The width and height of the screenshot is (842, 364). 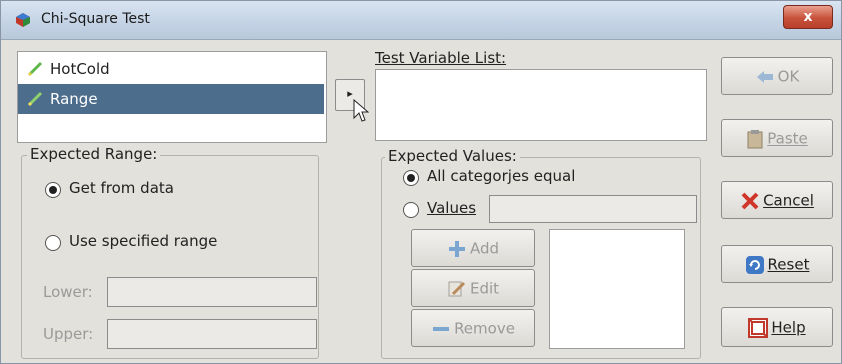 I want to click on clipboard-icon, so click(x=755, y=138).